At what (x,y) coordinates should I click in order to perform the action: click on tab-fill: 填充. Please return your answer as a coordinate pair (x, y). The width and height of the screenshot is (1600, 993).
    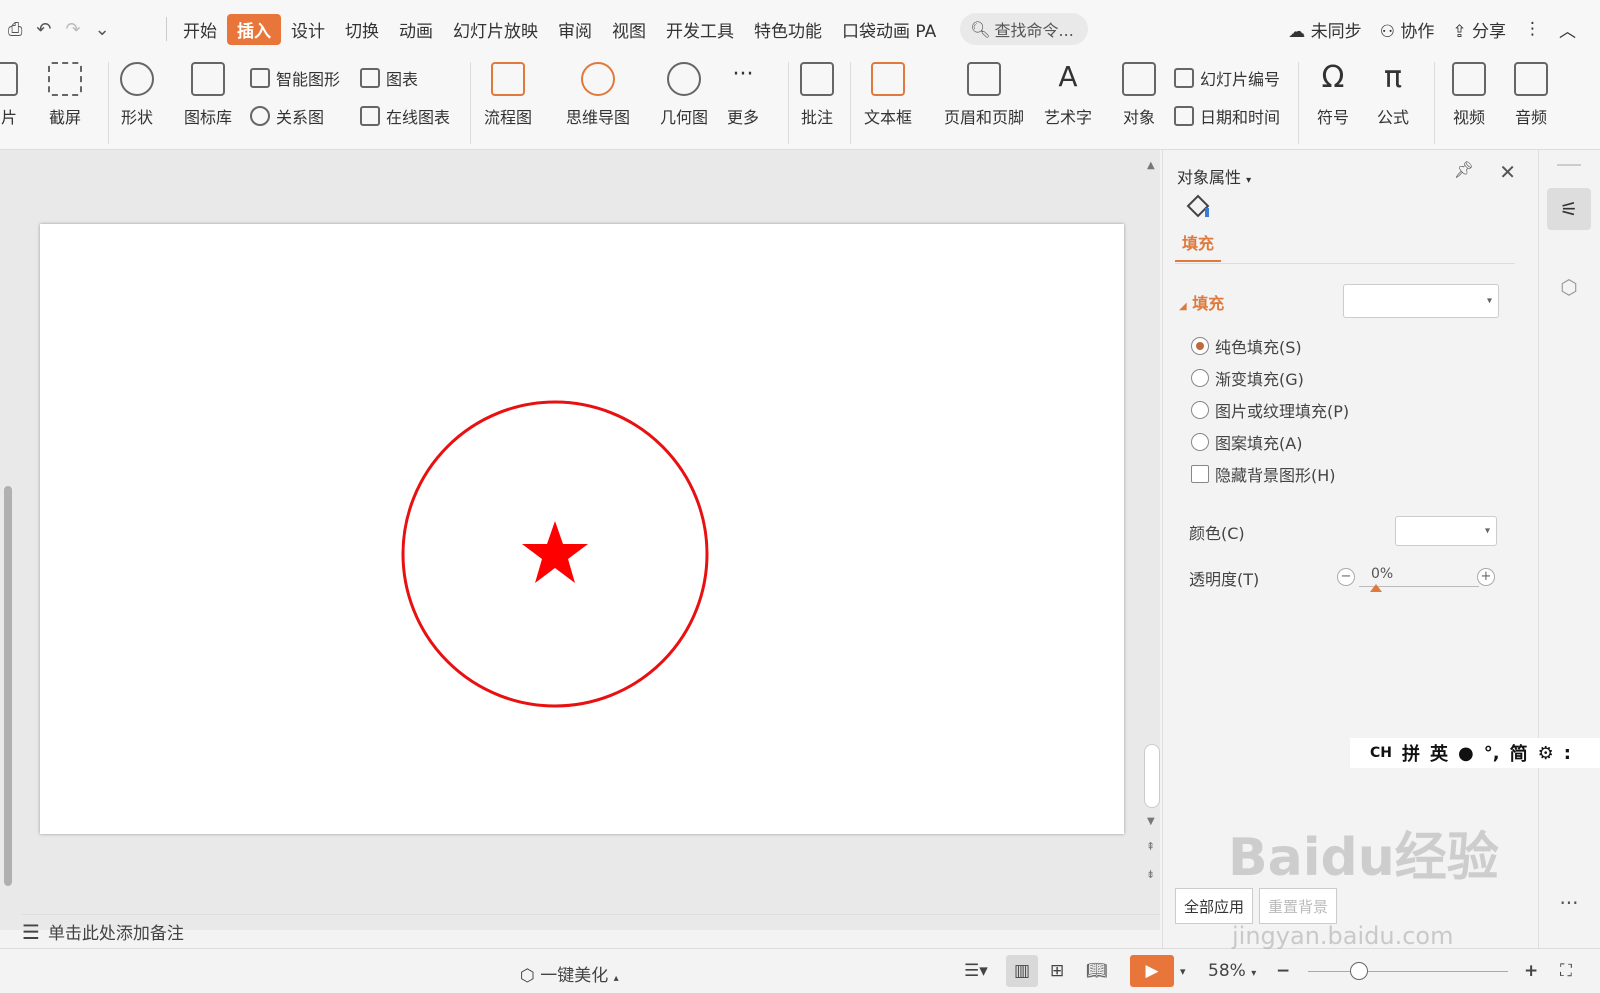
    Looking at the image, I should click on (1198, 223).